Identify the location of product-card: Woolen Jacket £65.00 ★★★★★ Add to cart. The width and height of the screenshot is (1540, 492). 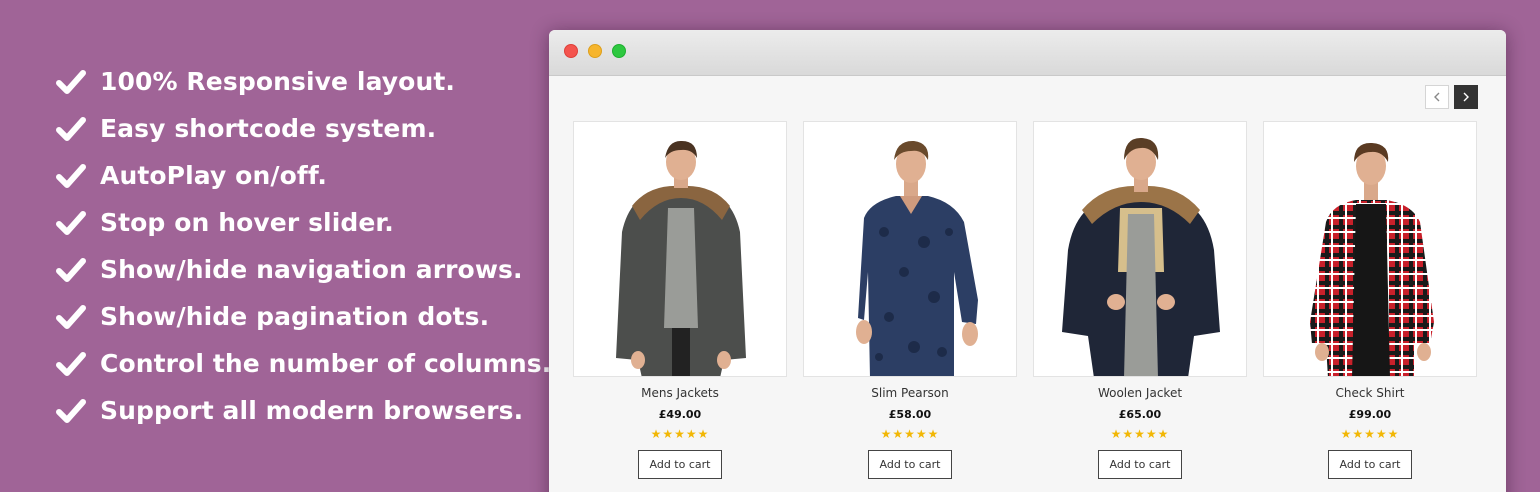
(1140, 300).